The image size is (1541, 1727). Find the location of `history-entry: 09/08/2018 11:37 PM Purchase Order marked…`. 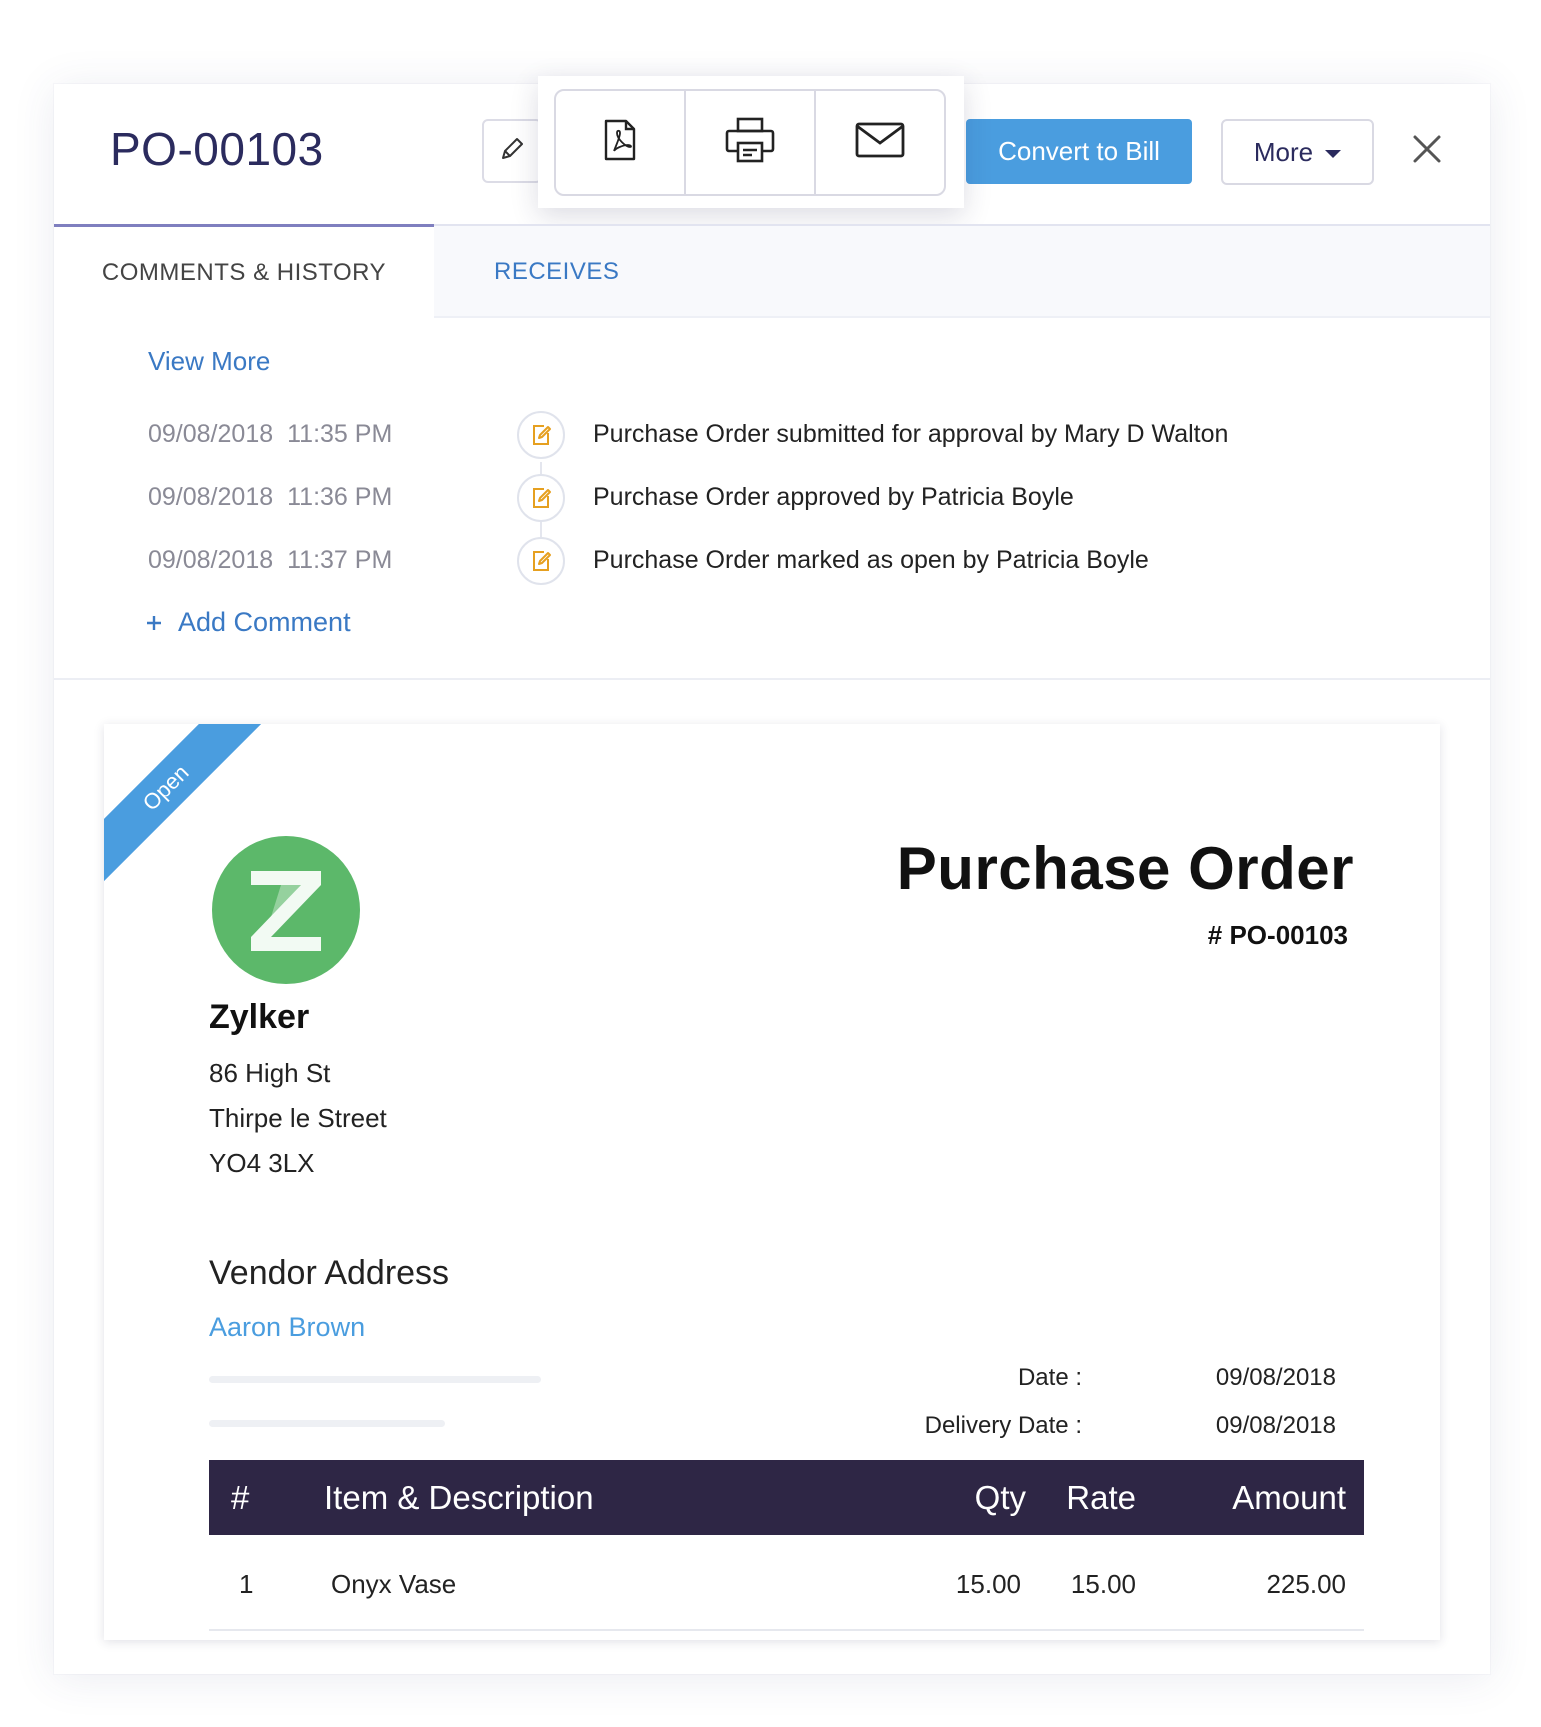

history-entry: 09/08/2018 11:37 PM Purchase Order marked… is located at coordinates (772, 566).